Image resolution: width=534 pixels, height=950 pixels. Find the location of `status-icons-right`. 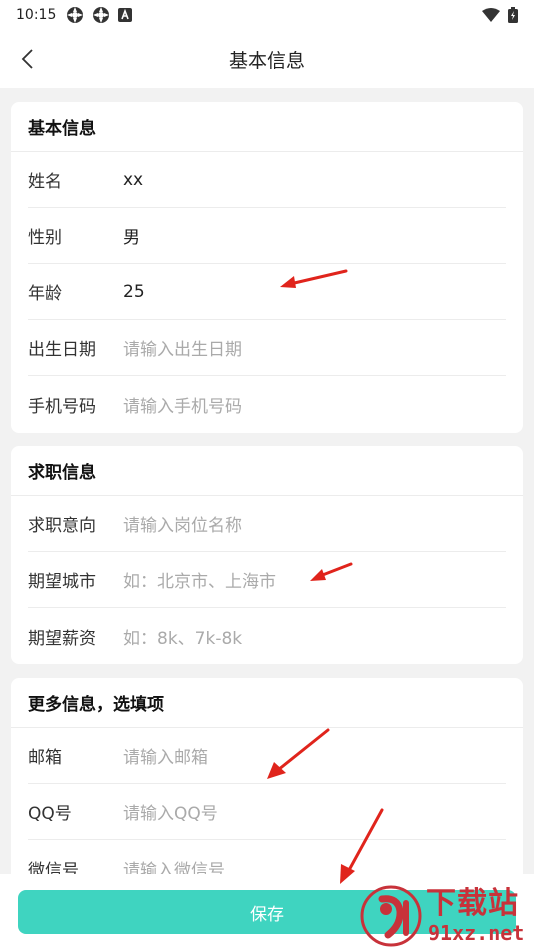

status-icons-right is located at coordinates (500, 15).